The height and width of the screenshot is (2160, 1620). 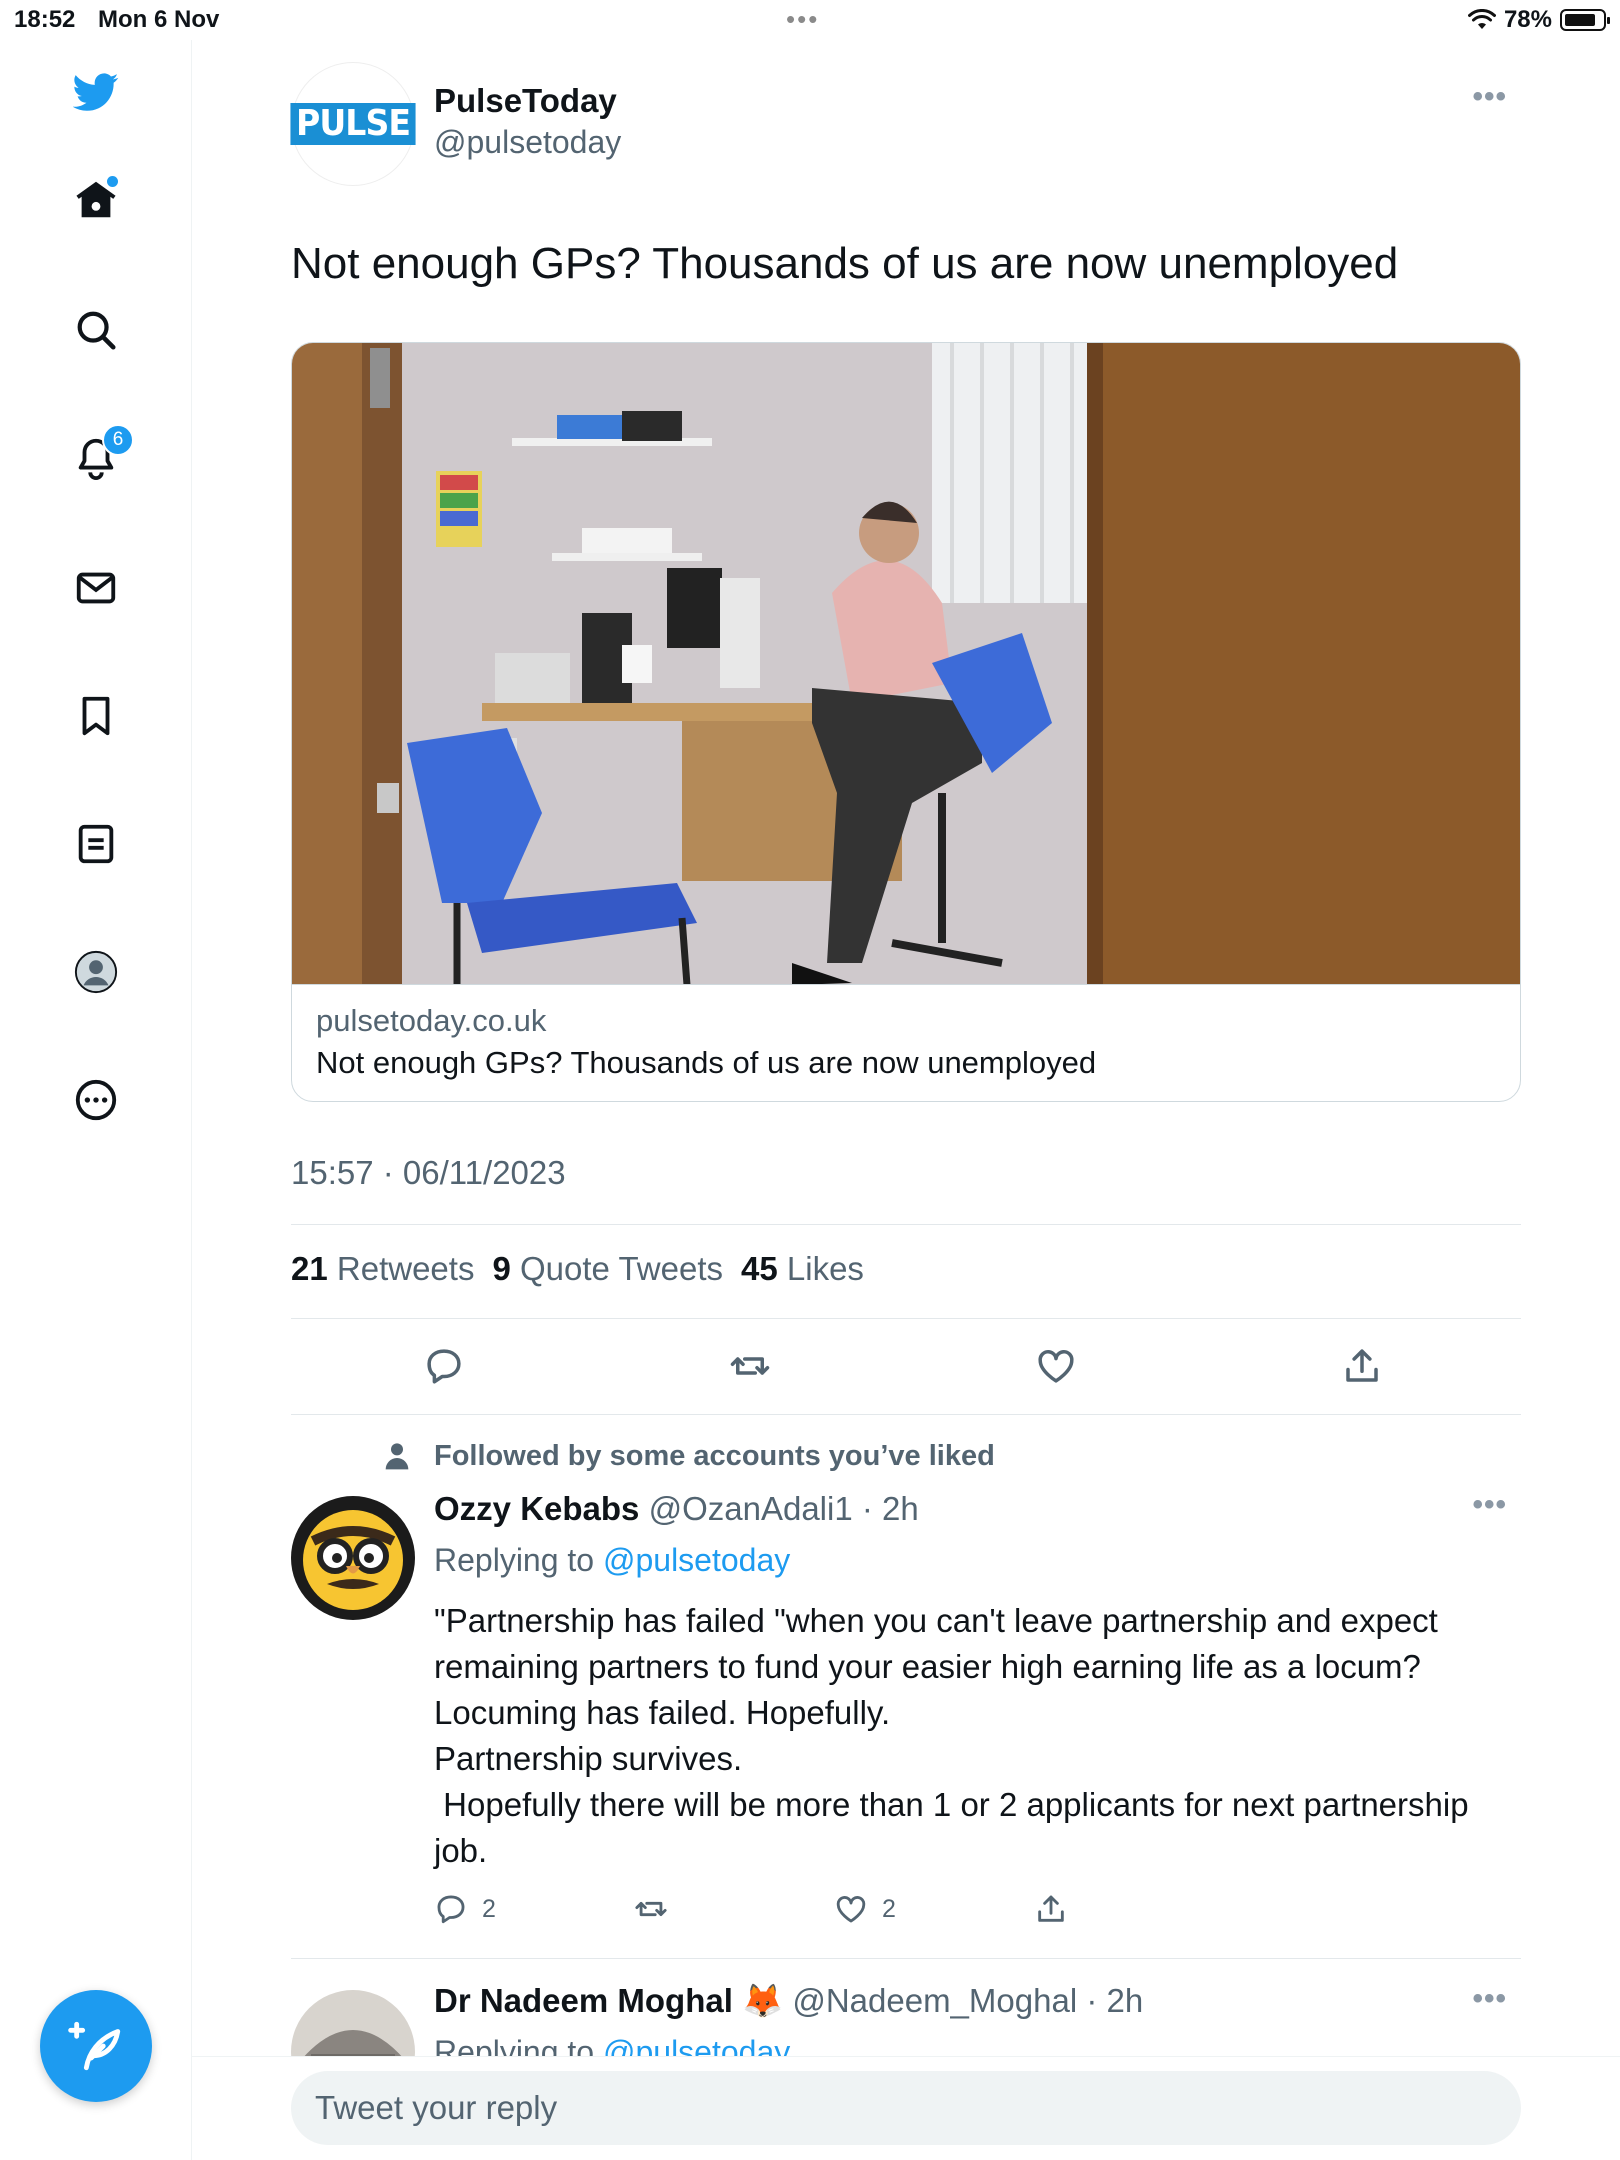 What do you see at coordinates (1585, 20) in the screenshot?
I see `battery-icon` at bounding box center [1585, 20].